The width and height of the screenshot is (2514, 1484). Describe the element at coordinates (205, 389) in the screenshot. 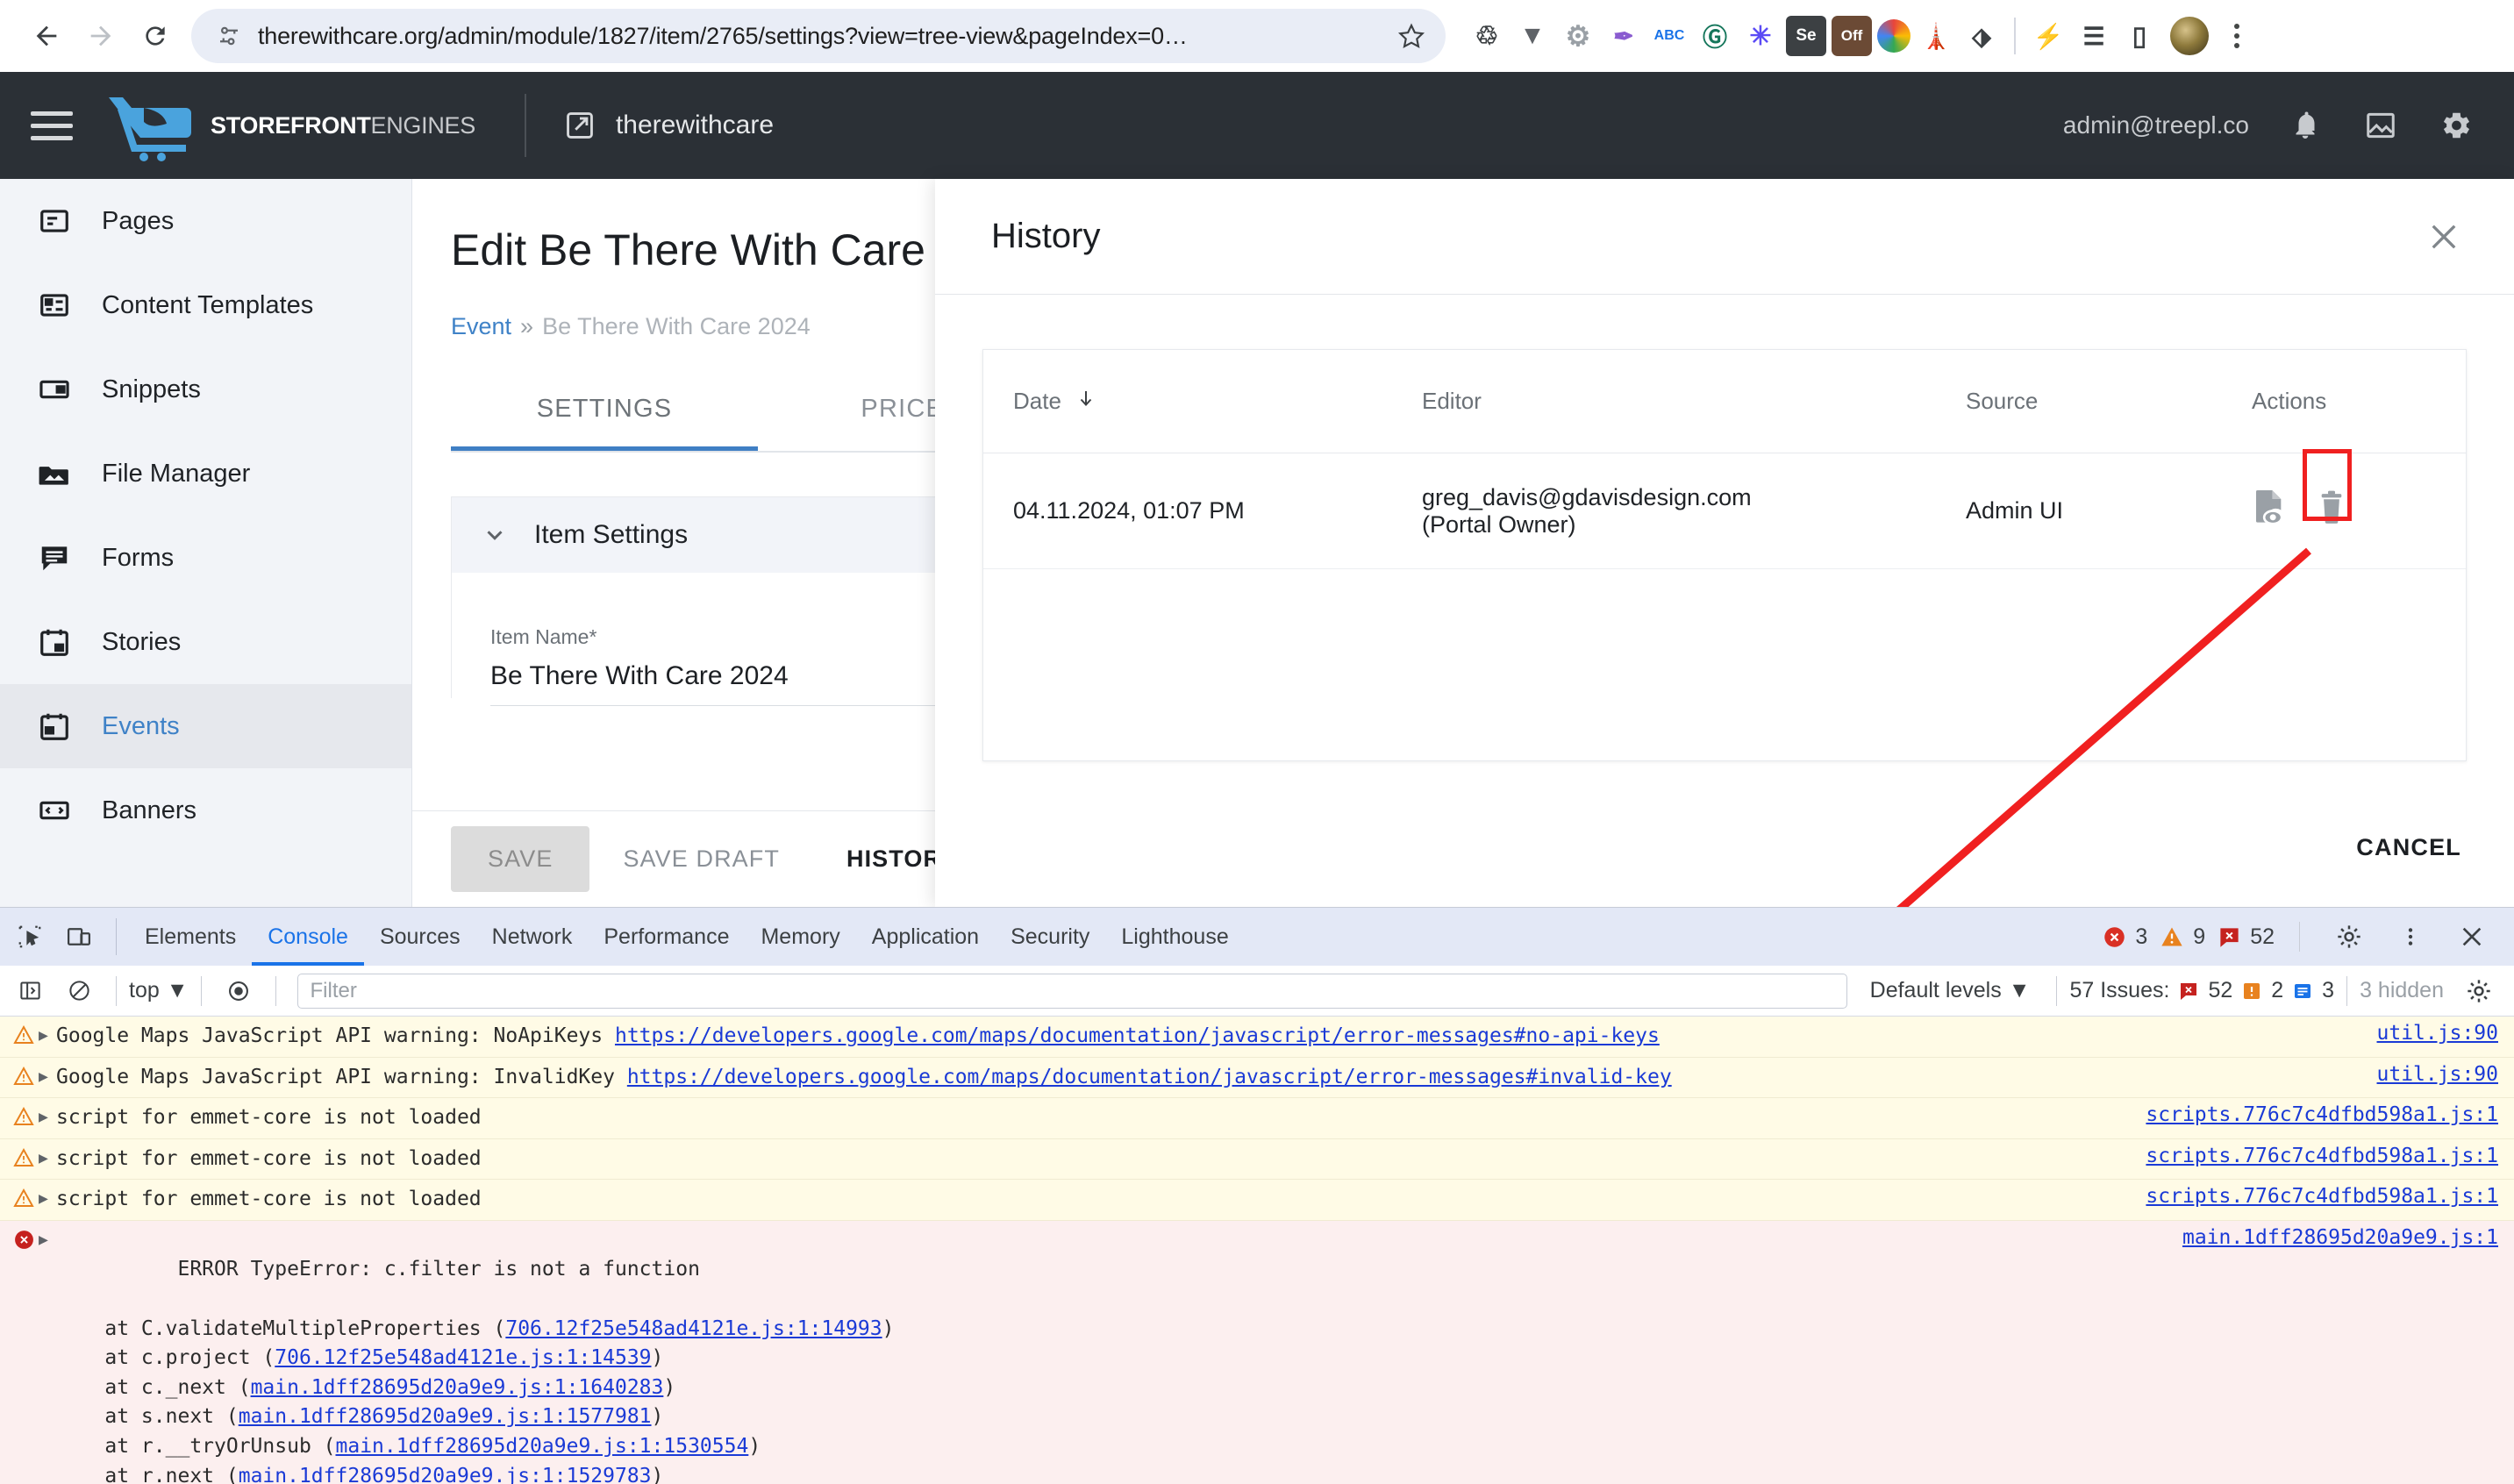

I see `sidebar-item-snippets: Snippets` at that location.